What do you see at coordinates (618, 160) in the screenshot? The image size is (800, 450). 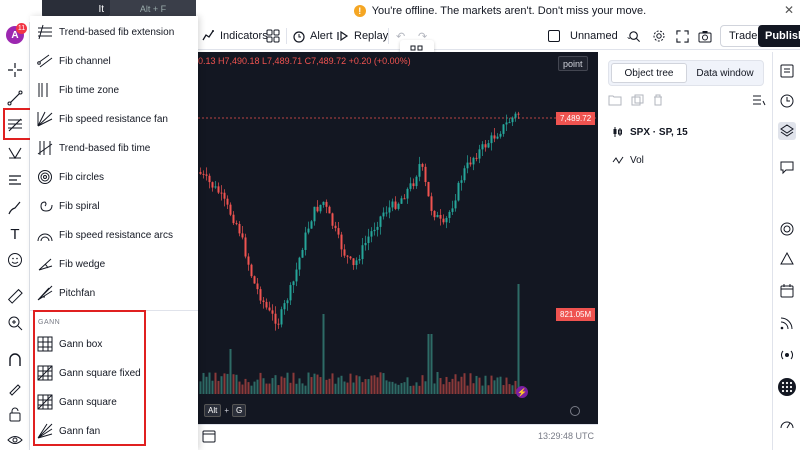 I see `line-icon` at bounding box center [618, 160].